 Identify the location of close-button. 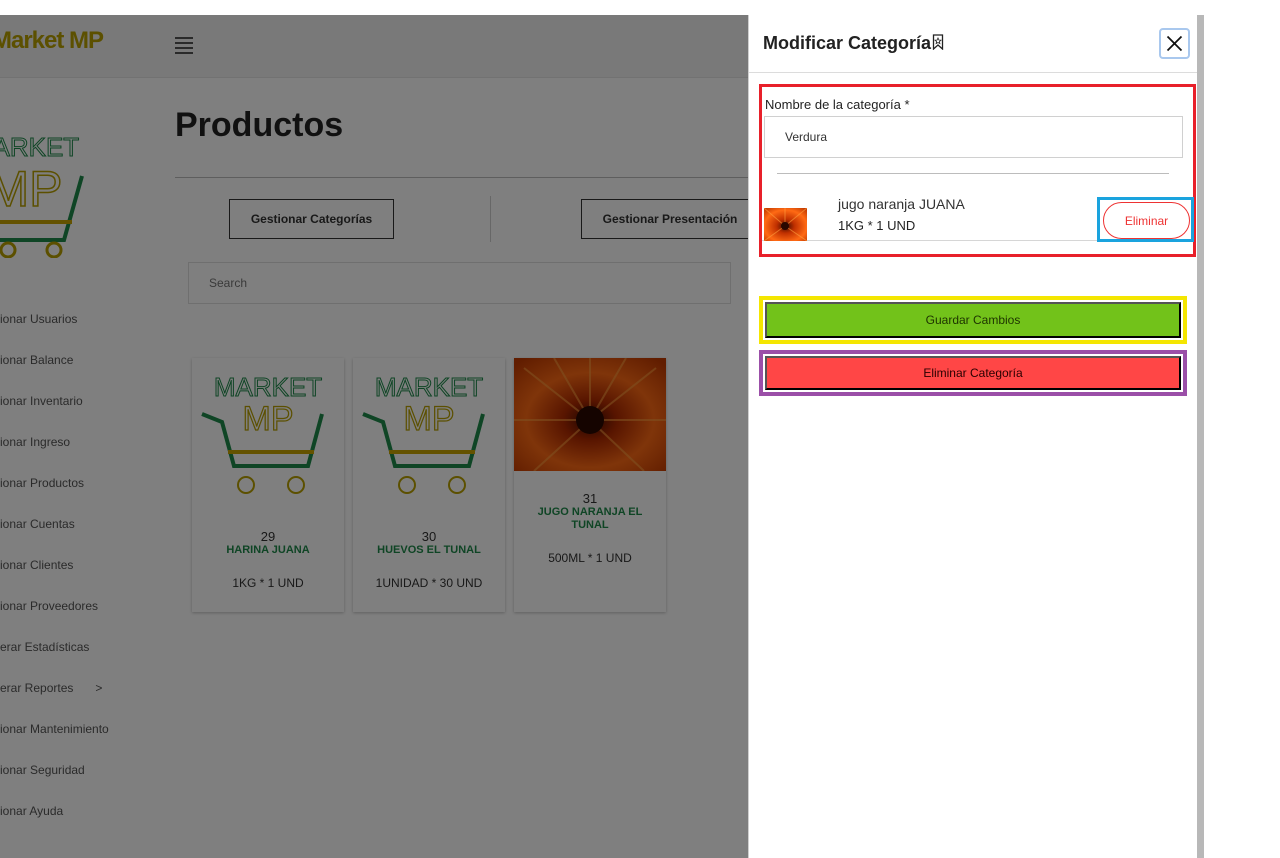
(1174, 43).